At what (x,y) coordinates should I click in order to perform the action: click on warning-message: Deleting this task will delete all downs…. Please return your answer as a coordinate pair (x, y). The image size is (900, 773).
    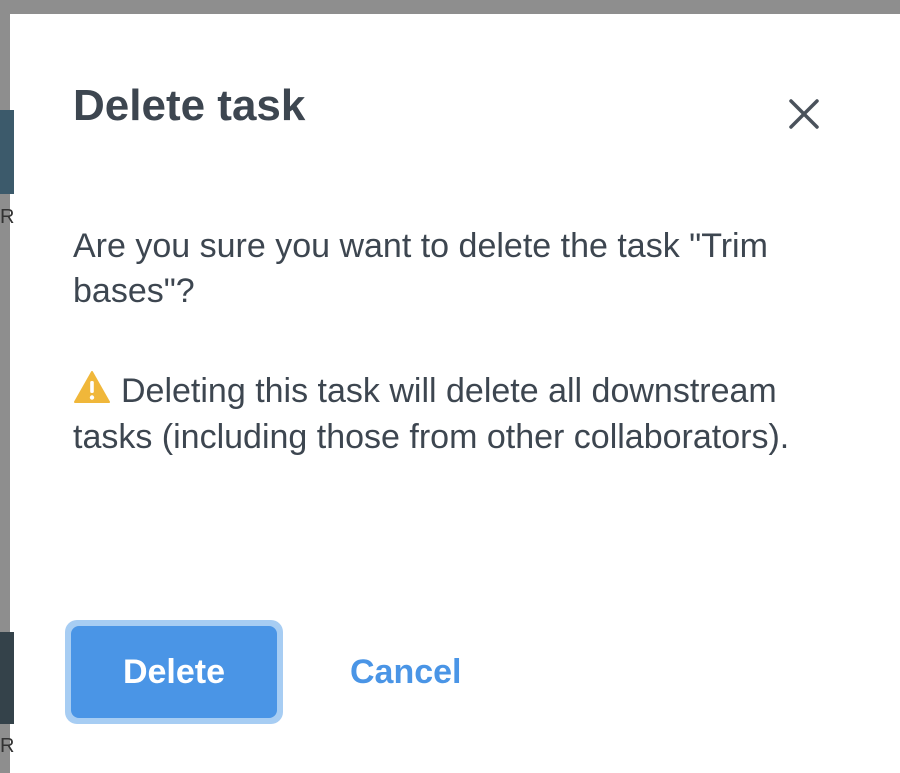
    Looking at the image, I should click on (453, 414).